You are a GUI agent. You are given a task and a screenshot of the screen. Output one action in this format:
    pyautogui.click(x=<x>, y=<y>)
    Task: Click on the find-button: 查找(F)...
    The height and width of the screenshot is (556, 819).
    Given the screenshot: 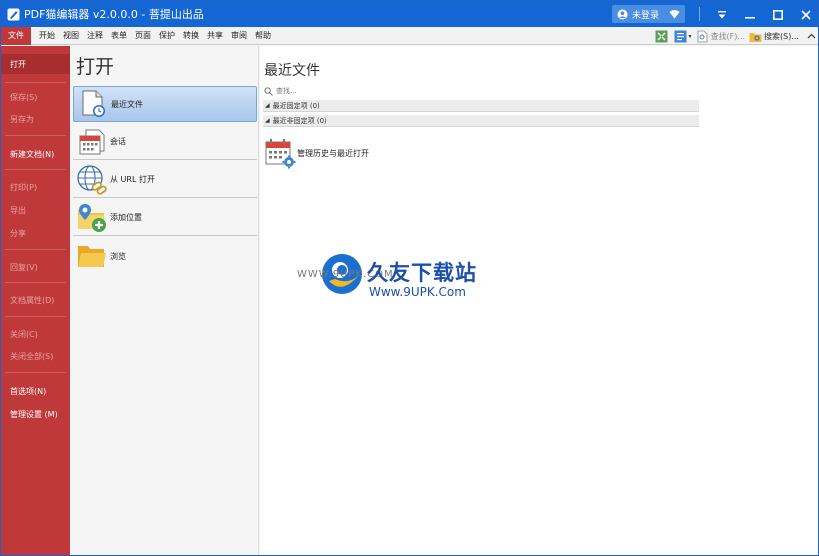 What is the action you would take?
    pyautogui.click(x=720, y=36)
    